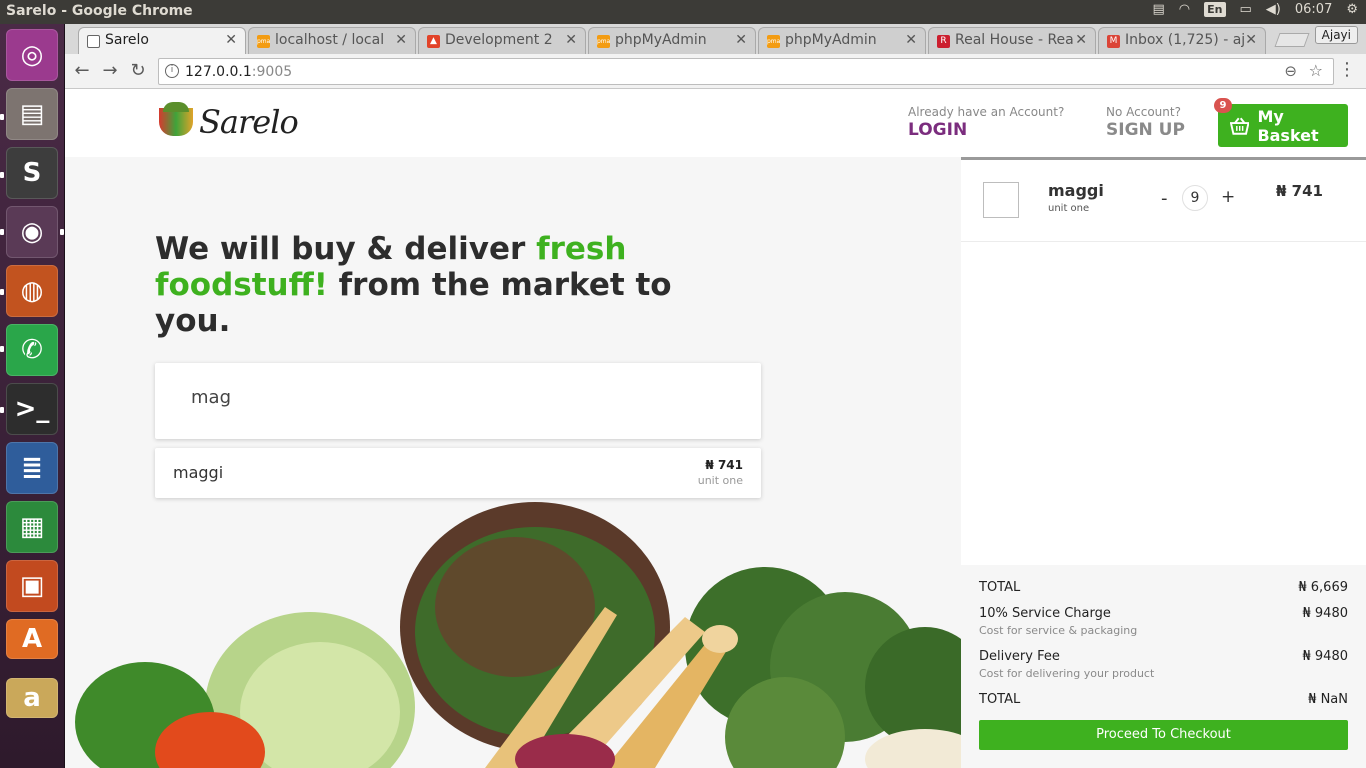 The image size is (1366, 768). I want to click on focused-indicator, so click(62, 232).